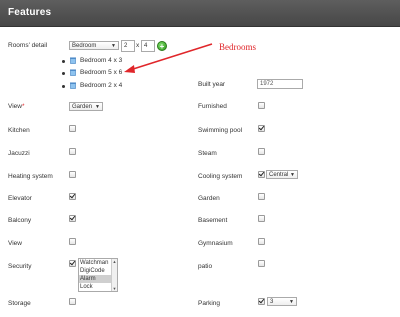  Describe the element at coordinates (101, 72) in the screenshot. I see `room-item-2: Bedroom 5 x 6` at that location.